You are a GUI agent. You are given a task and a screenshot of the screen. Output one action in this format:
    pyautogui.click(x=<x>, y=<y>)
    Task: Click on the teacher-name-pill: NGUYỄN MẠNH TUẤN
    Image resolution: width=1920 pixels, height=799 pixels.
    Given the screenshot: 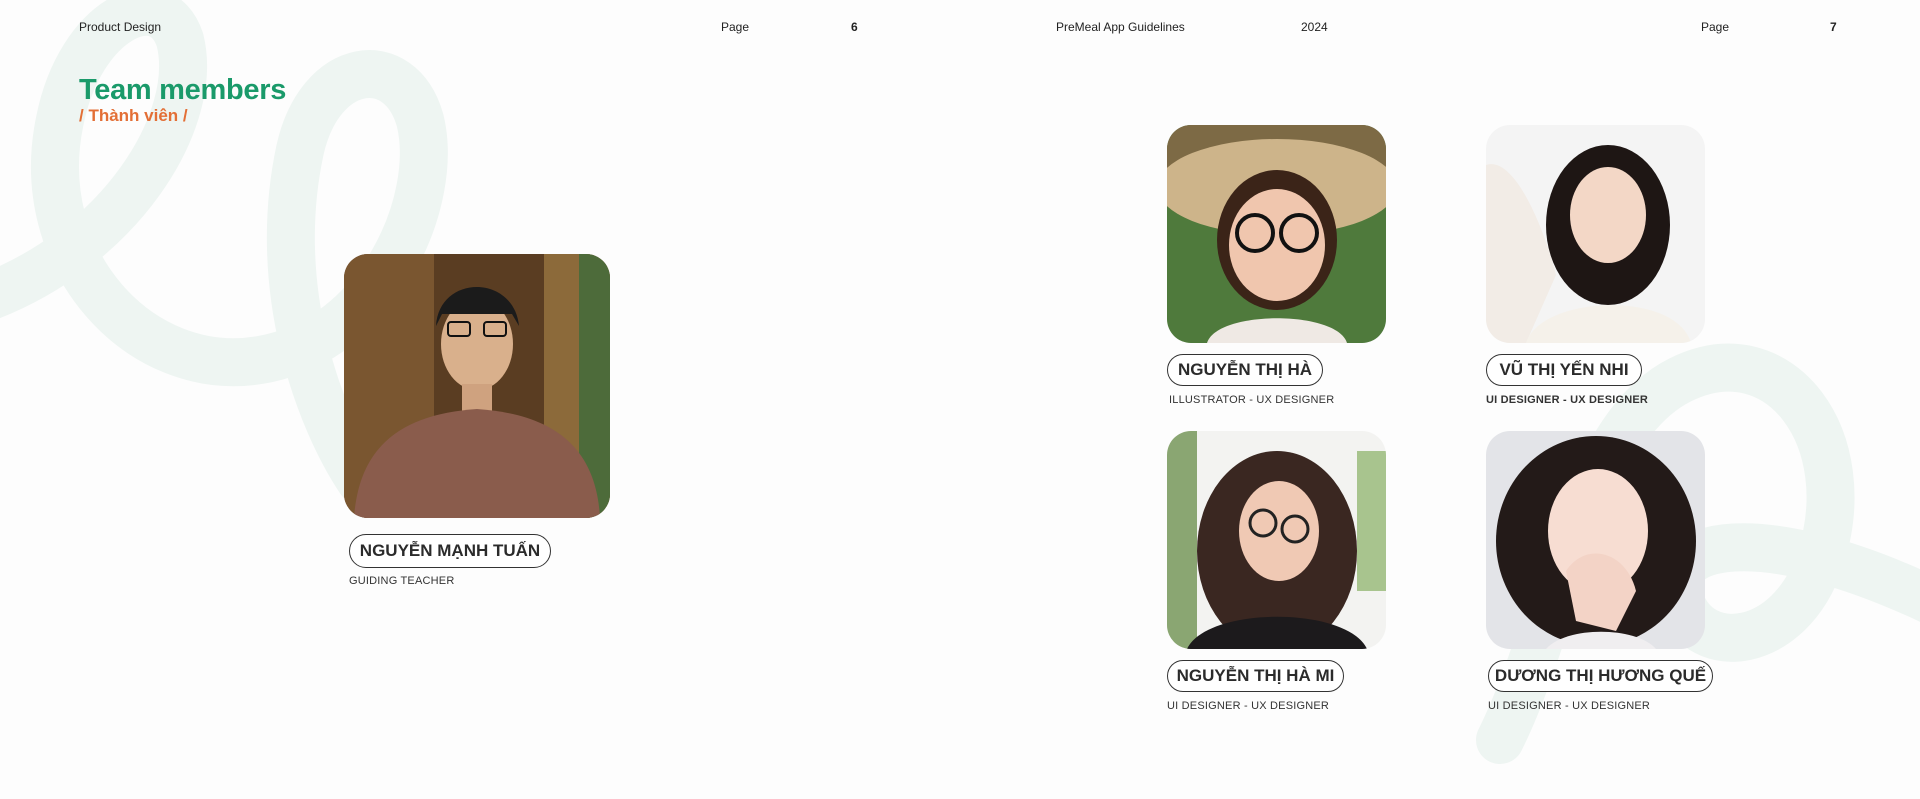 What is the action you would take?
    pyautogui.click(x=450, y=551)
    